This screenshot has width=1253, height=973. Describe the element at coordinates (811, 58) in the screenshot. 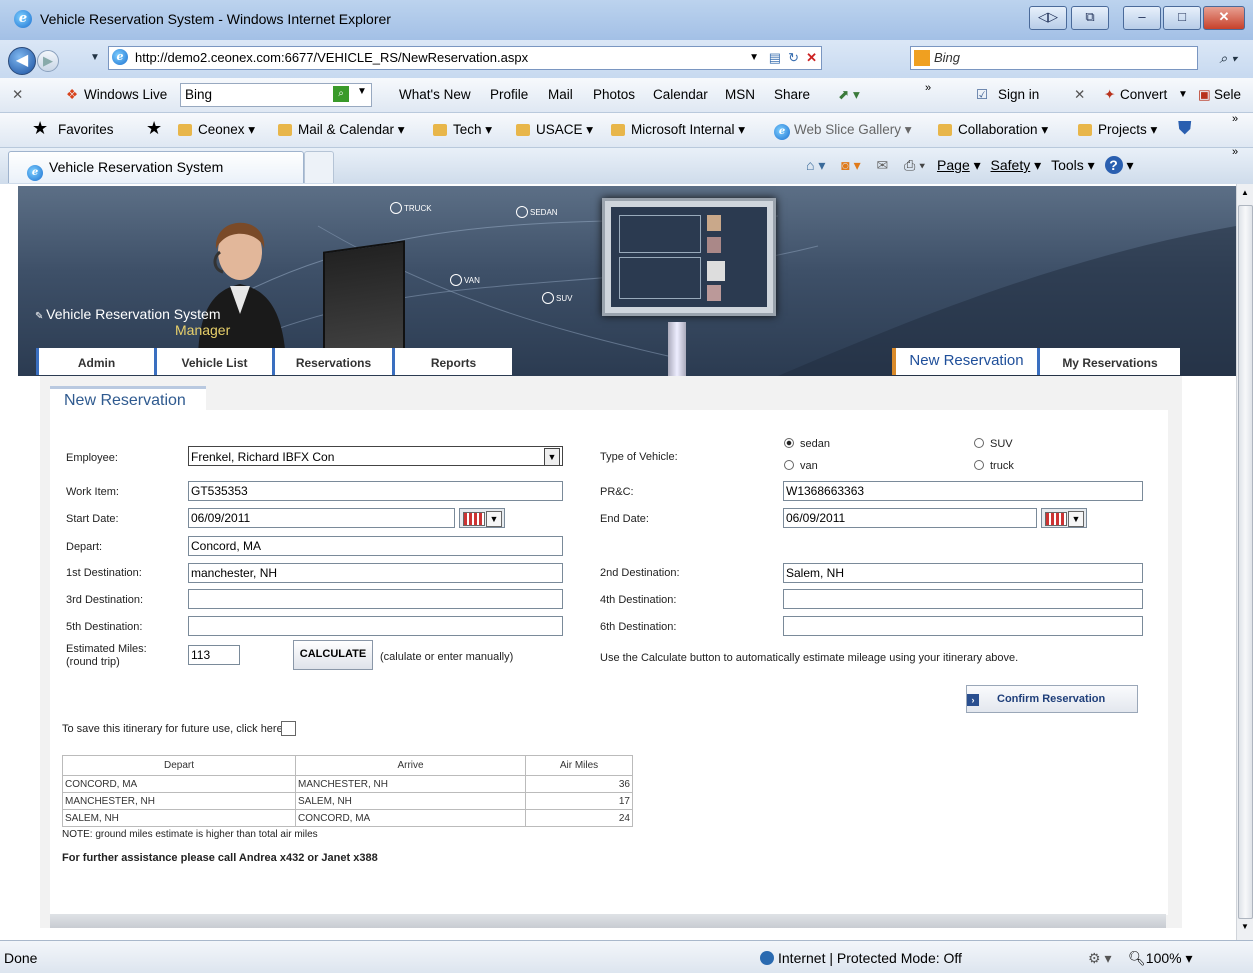

I see `stop-icon: ✕` at that location.